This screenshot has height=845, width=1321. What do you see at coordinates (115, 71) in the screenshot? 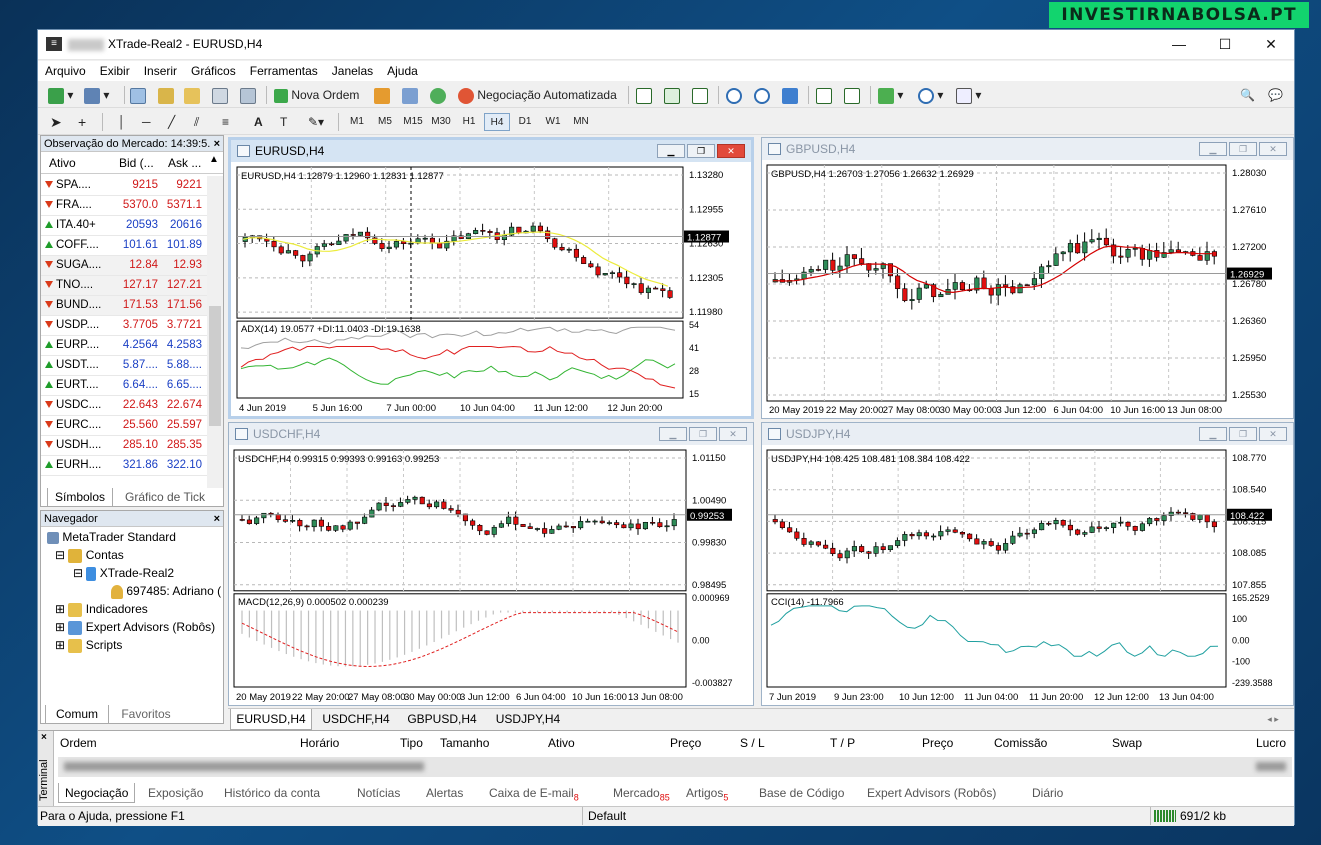
I see `menu-exibir: Exibir` at bounding box center [115, 71].